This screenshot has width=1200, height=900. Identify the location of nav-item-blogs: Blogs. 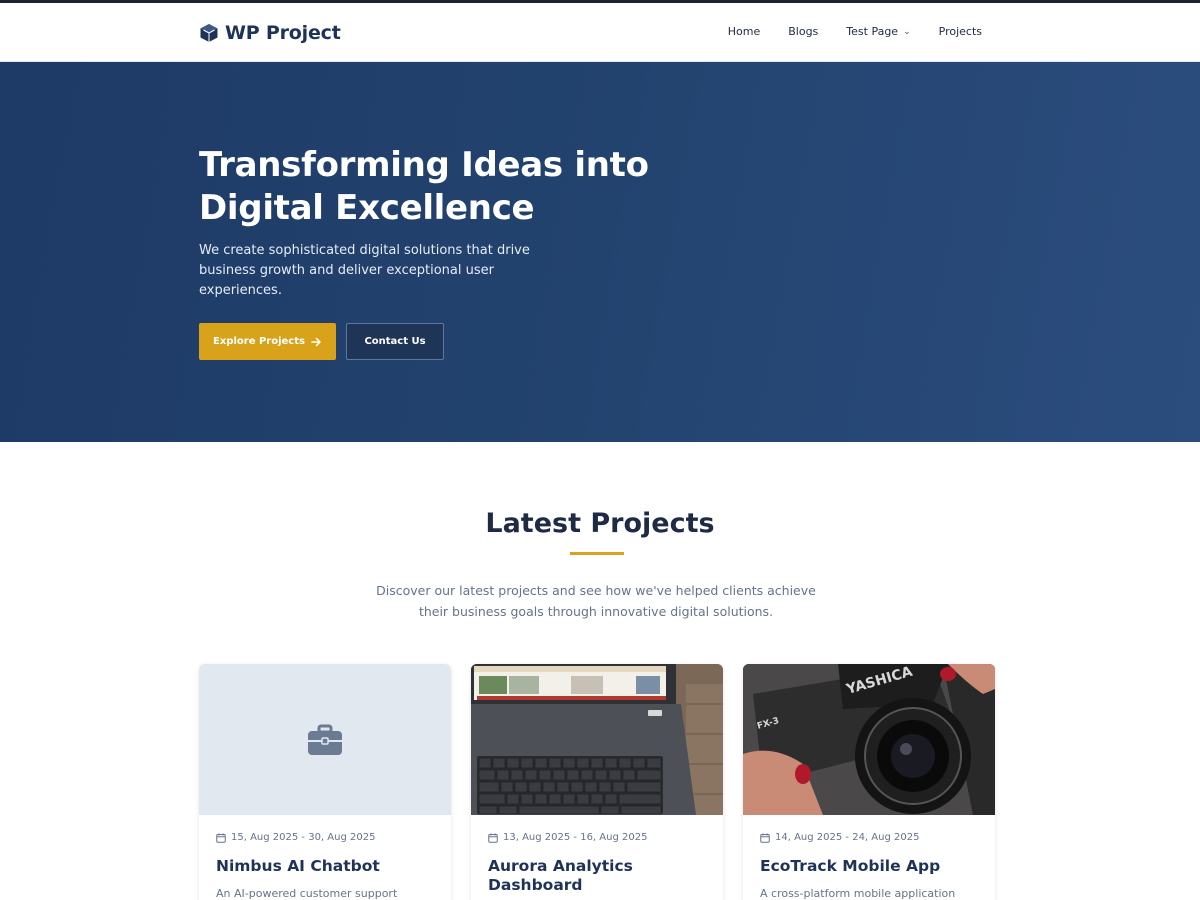
(803, 32).